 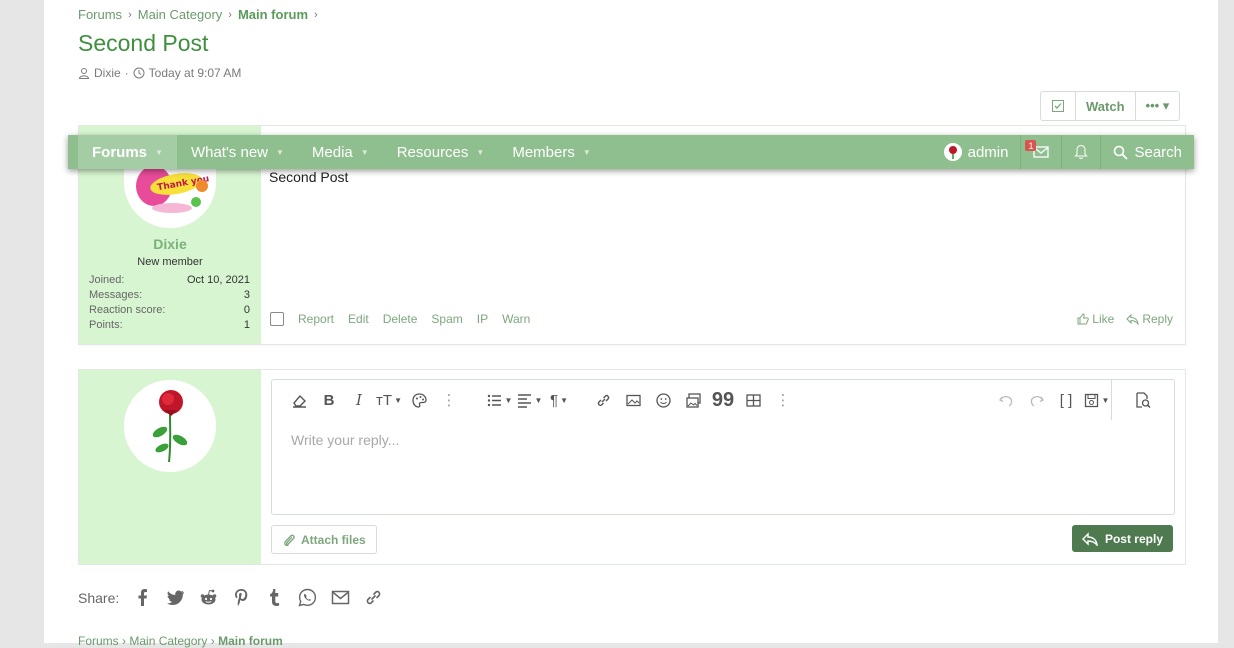 I want to click on reply-button: Reply, so click(x=1149, y=319).